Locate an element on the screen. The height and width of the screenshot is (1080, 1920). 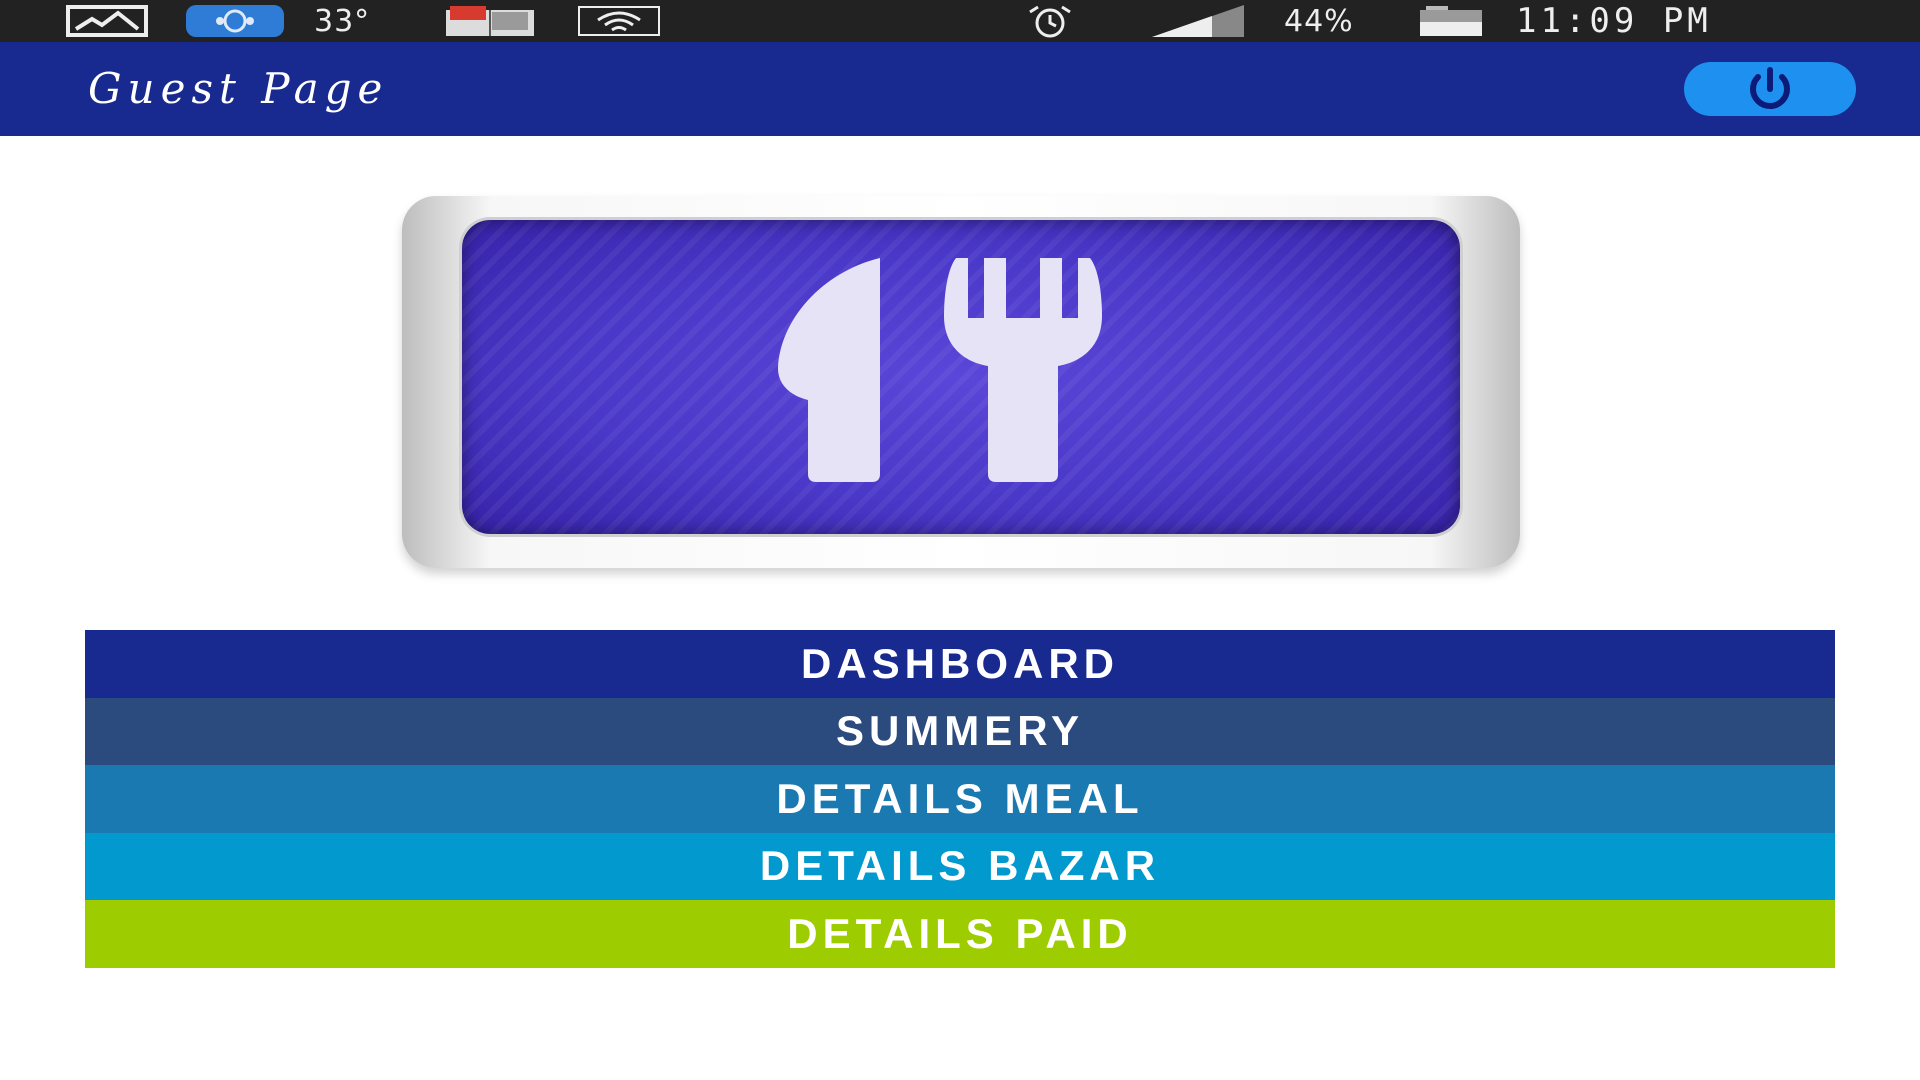
book-icon is located at coordinates (490, 21).